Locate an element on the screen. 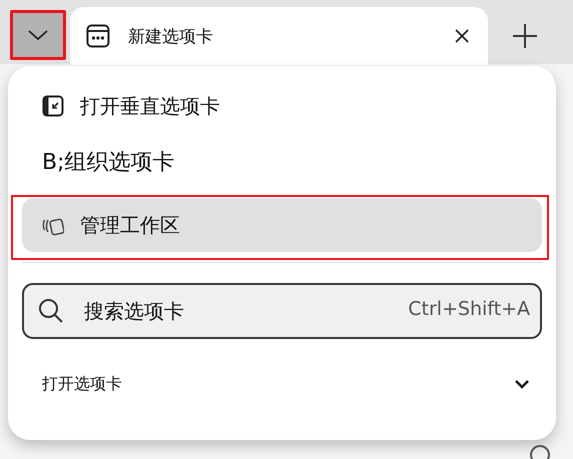  open-tabs-header: 打开选项卡 is located at coordinates (282, 384).